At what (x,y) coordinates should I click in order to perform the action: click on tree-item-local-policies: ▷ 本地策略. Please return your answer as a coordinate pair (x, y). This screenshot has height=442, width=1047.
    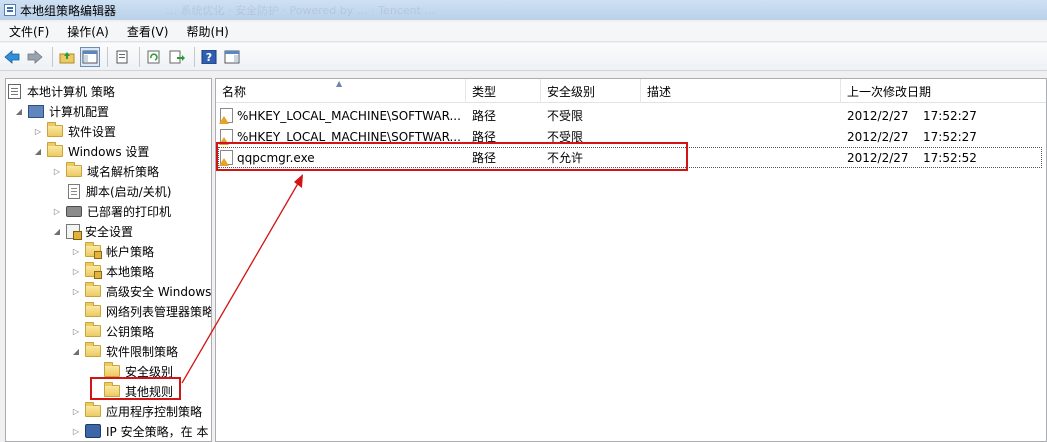
    Looking at the image, I should click on (112, 271).